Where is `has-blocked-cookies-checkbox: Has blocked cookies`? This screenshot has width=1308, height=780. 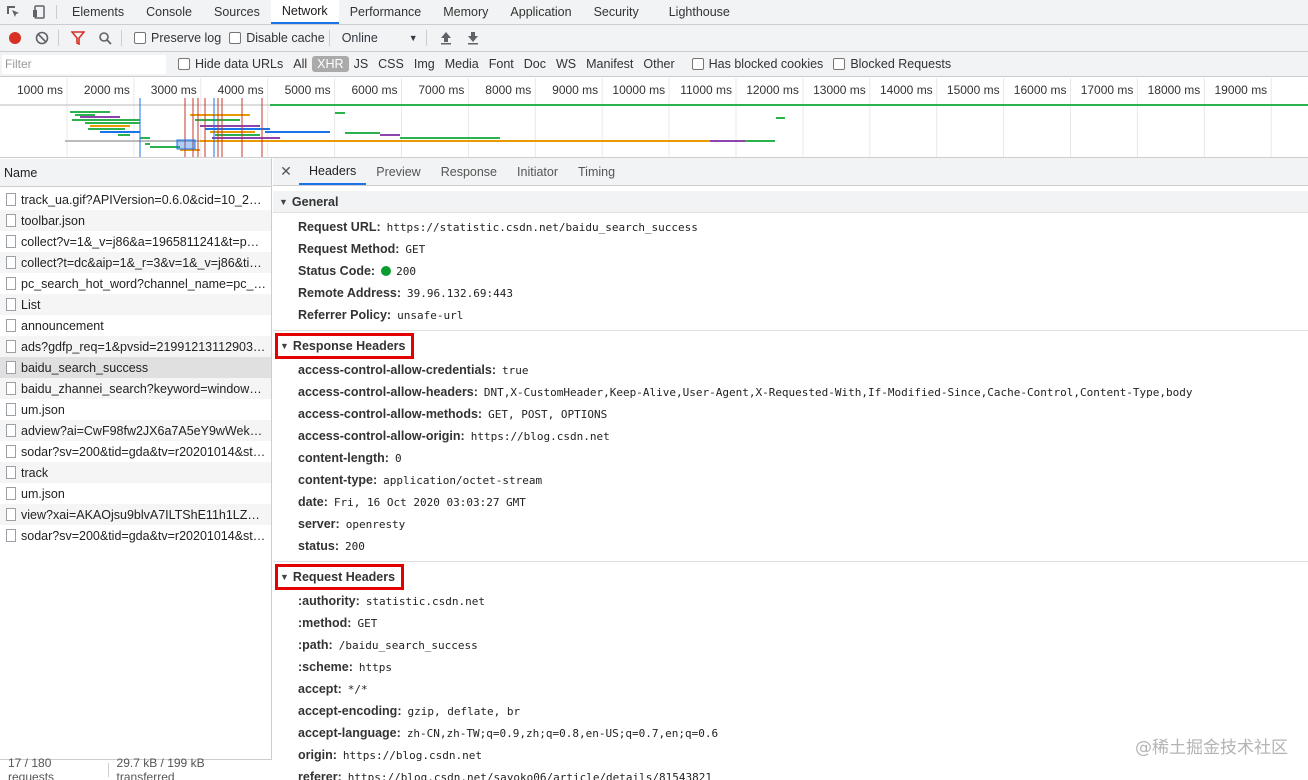
has-blocked-cookies-checkbox: Has blocked cookies is located at coordinates (757, 64).